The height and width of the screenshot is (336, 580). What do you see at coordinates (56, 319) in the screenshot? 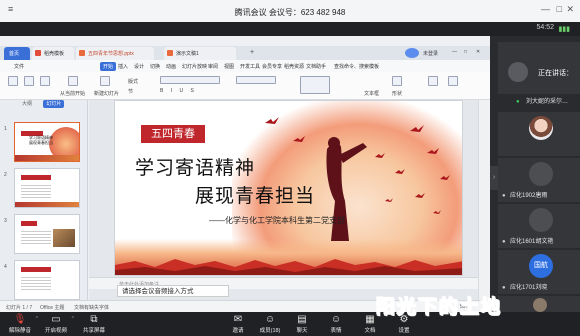
I see `camera-off-icon: ▭` at bounding box center [56, 319].